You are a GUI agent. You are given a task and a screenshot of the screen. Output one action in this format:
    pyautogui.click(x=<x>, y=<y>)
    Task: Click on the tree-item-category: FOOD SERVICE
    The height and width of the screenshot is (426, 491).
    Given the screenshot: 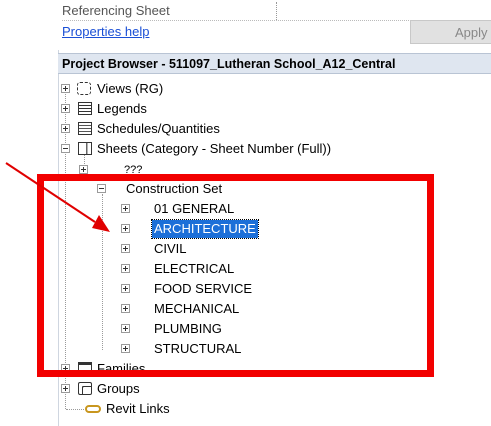 What is the action you would take?
    pyautogui.click(x=221, y=289)
    